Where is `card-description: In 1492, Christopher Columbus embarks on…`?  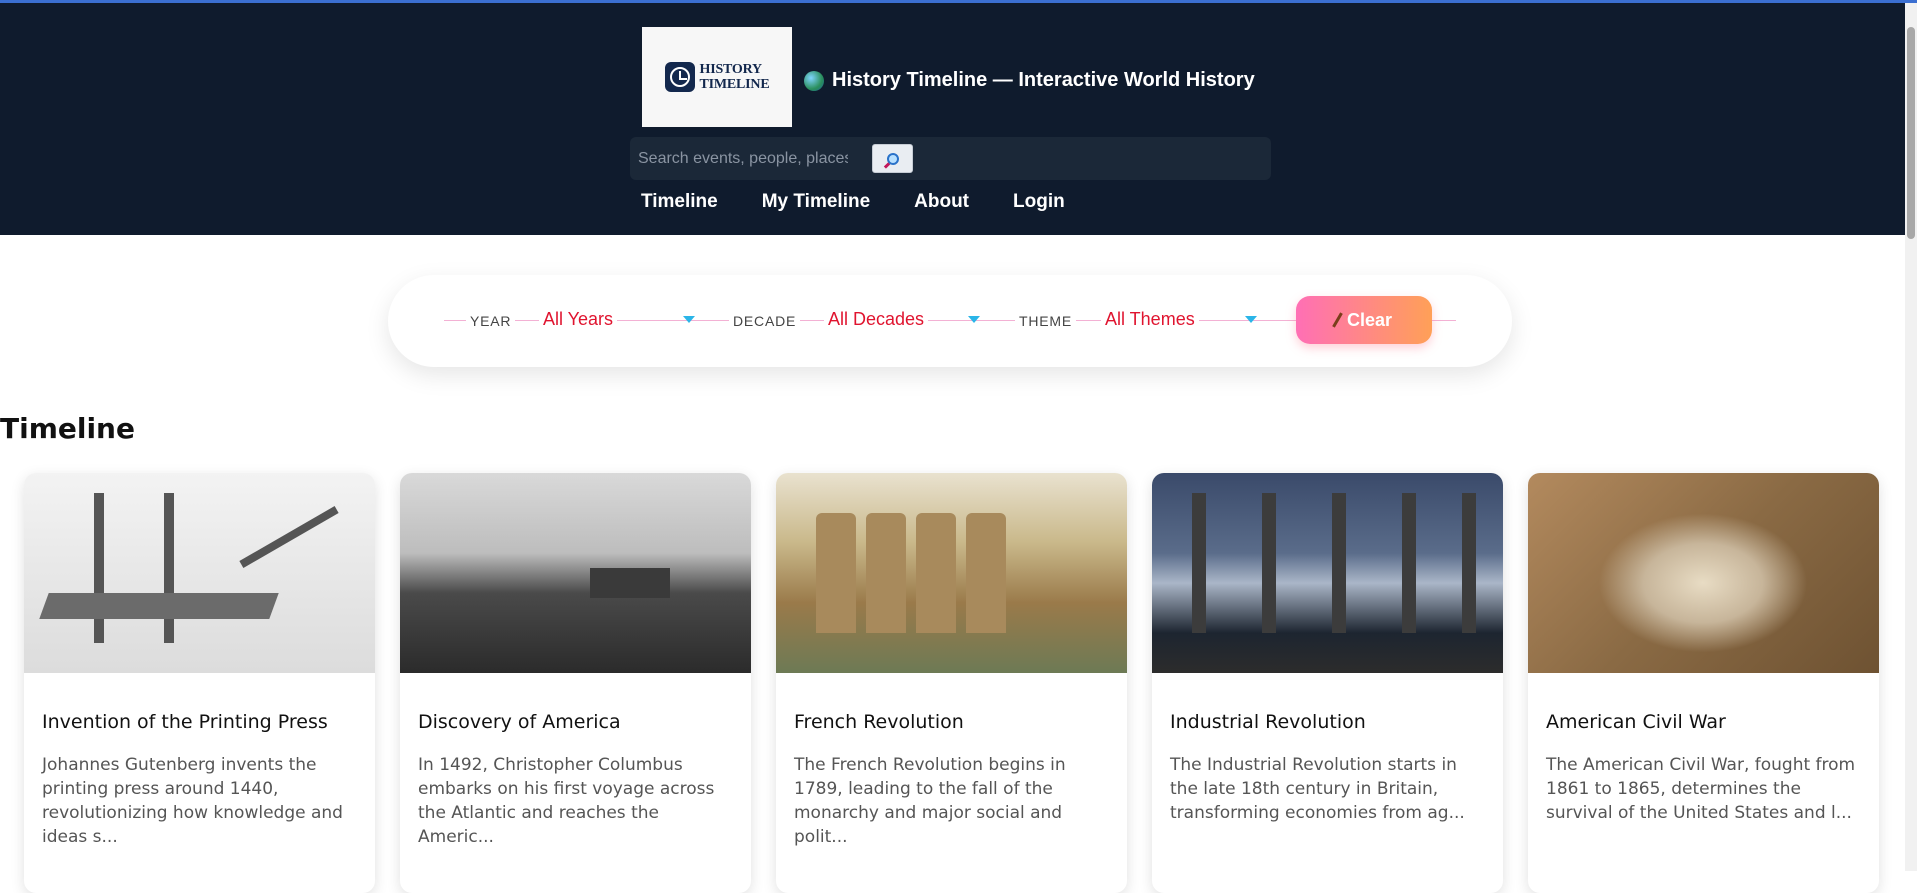
card-description: In 1492, Christopher Columbus embarks on… is located at coordinates (566, 801).